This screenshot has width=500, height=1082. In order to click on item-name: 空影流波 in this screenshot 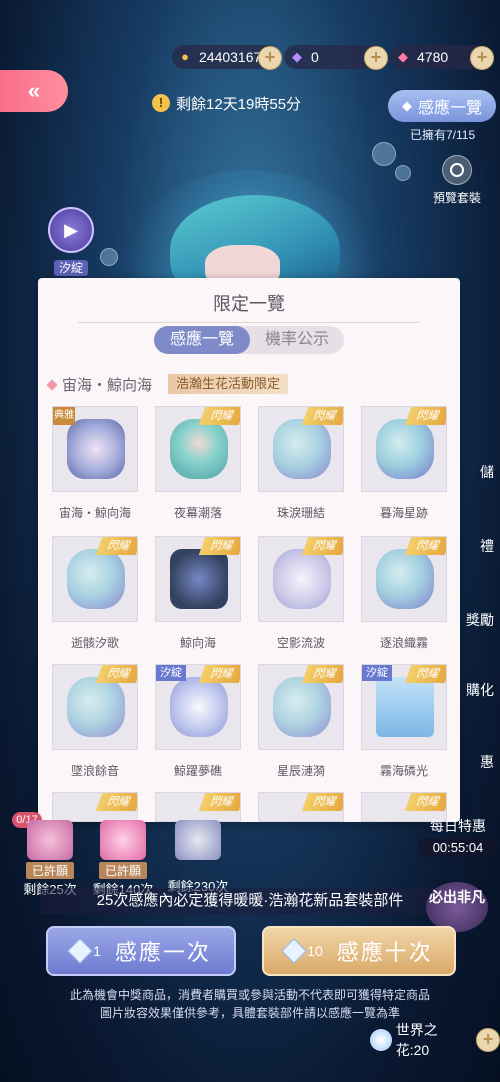, I will do `click(300, 643)`.